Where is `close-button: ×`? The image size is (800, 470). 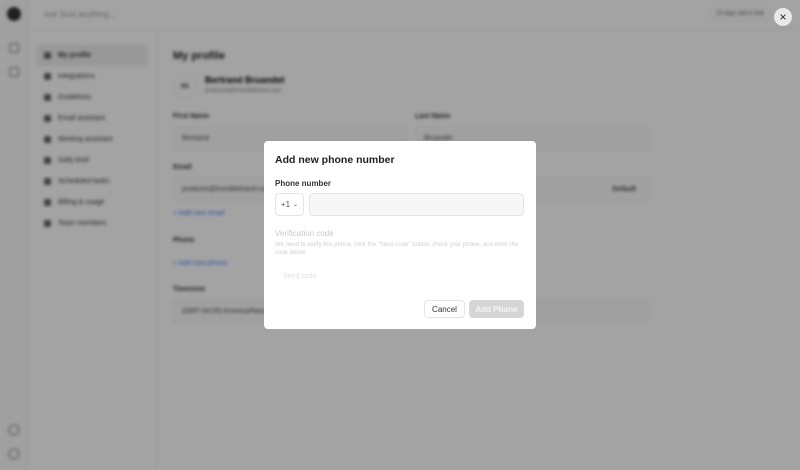
close-button: × is located at coordinates (783, 17).